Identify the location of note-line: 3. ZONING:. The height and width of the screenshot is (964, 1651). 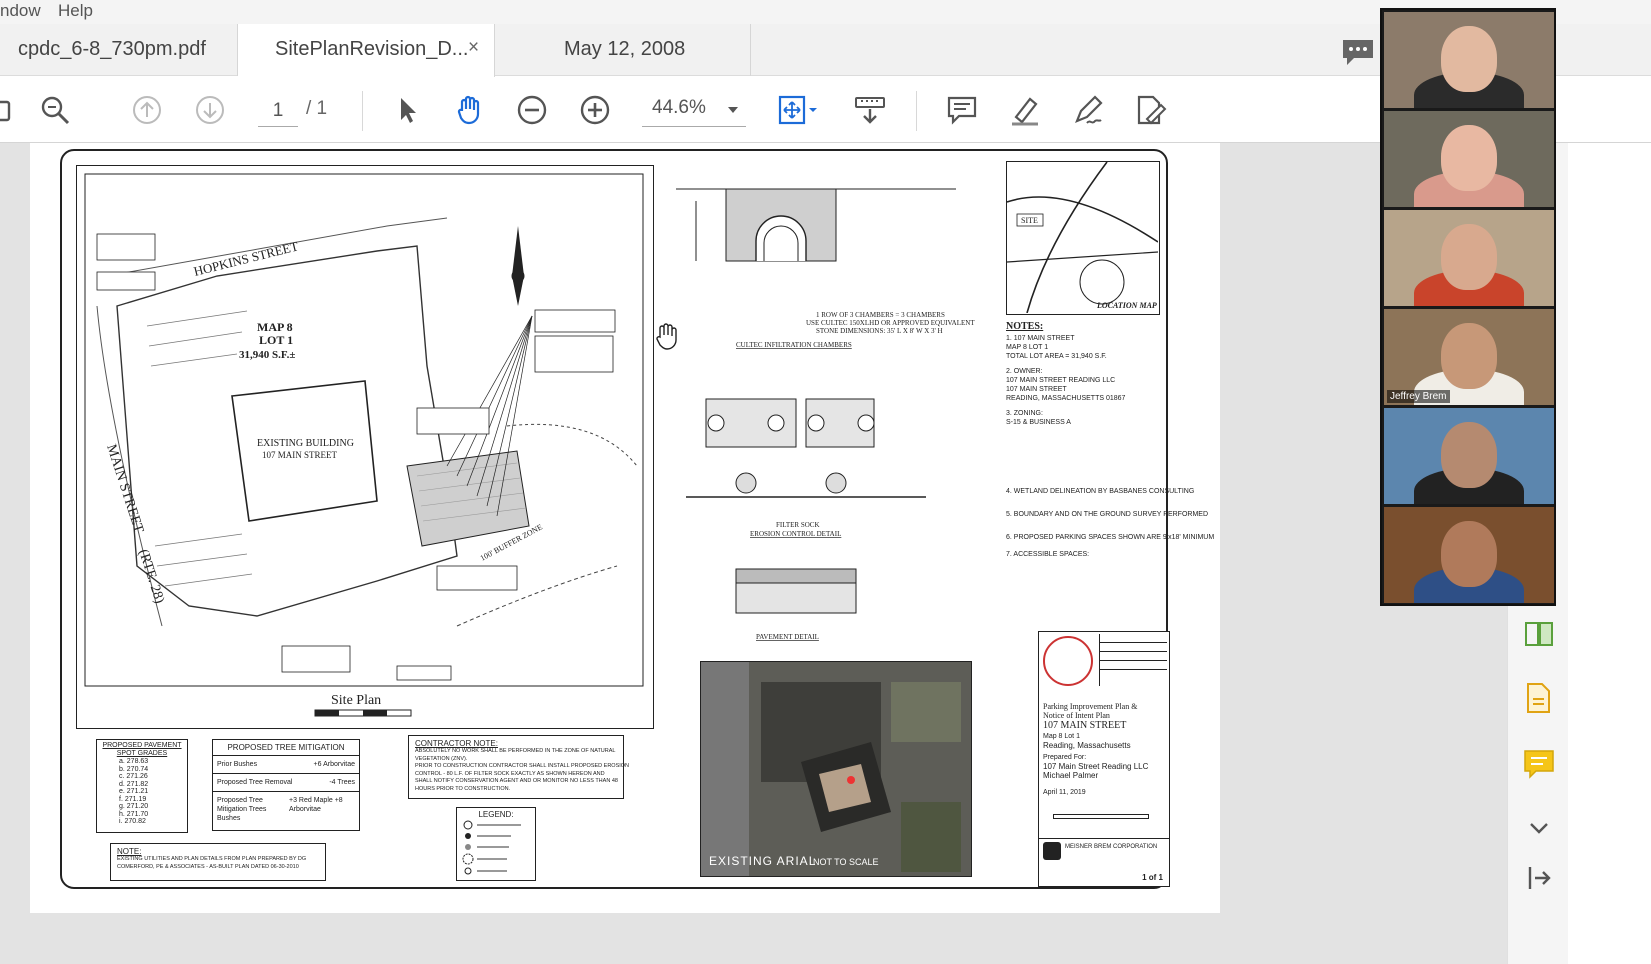
(1024, 413).